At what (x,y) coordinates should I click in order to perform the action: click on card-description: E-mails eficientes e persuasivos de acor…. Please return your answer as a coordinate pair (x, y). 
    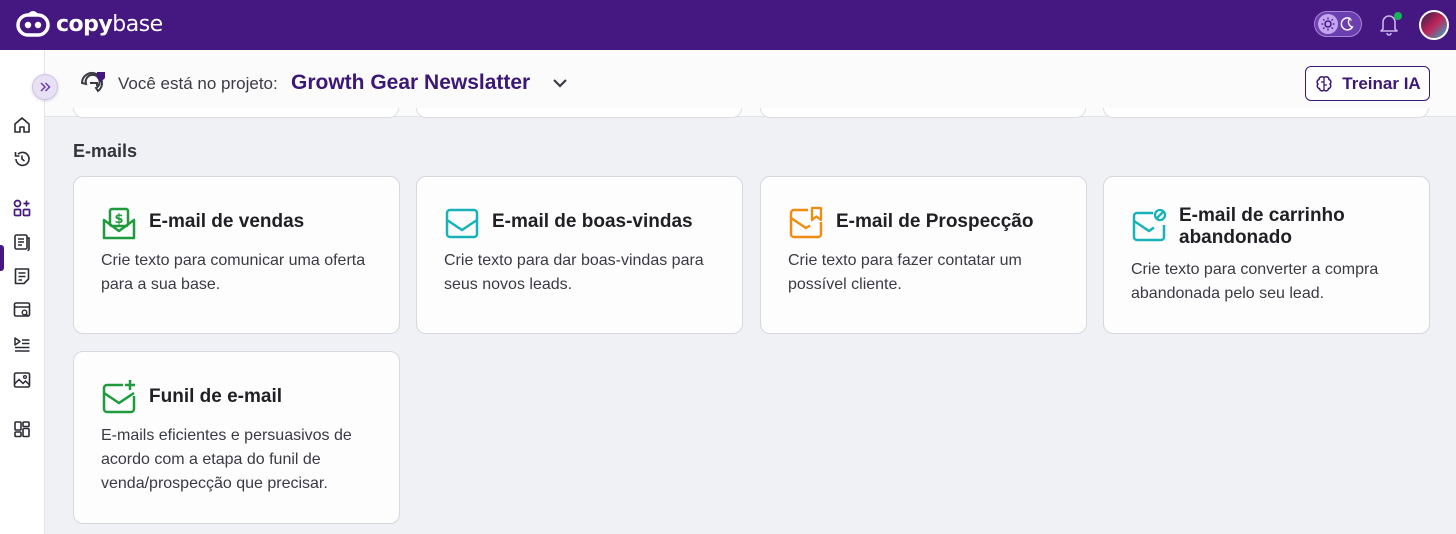
    Looking at the image, I should click on (226, 459).